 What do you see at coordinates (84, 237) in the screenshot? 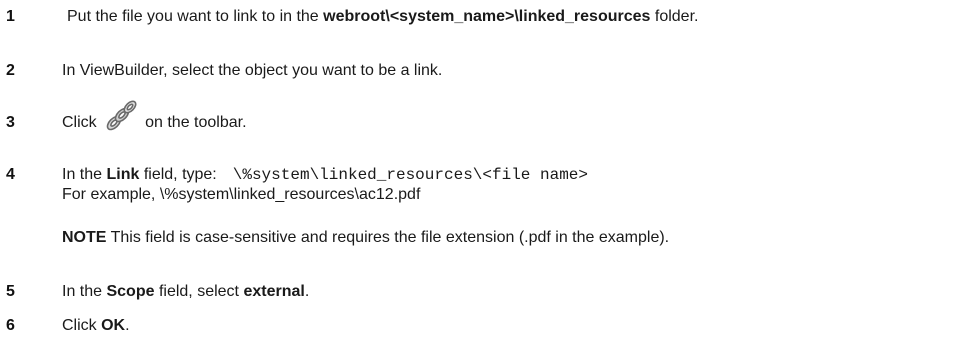
I see `note-label: NOTE` at bounding box center [84, 237].